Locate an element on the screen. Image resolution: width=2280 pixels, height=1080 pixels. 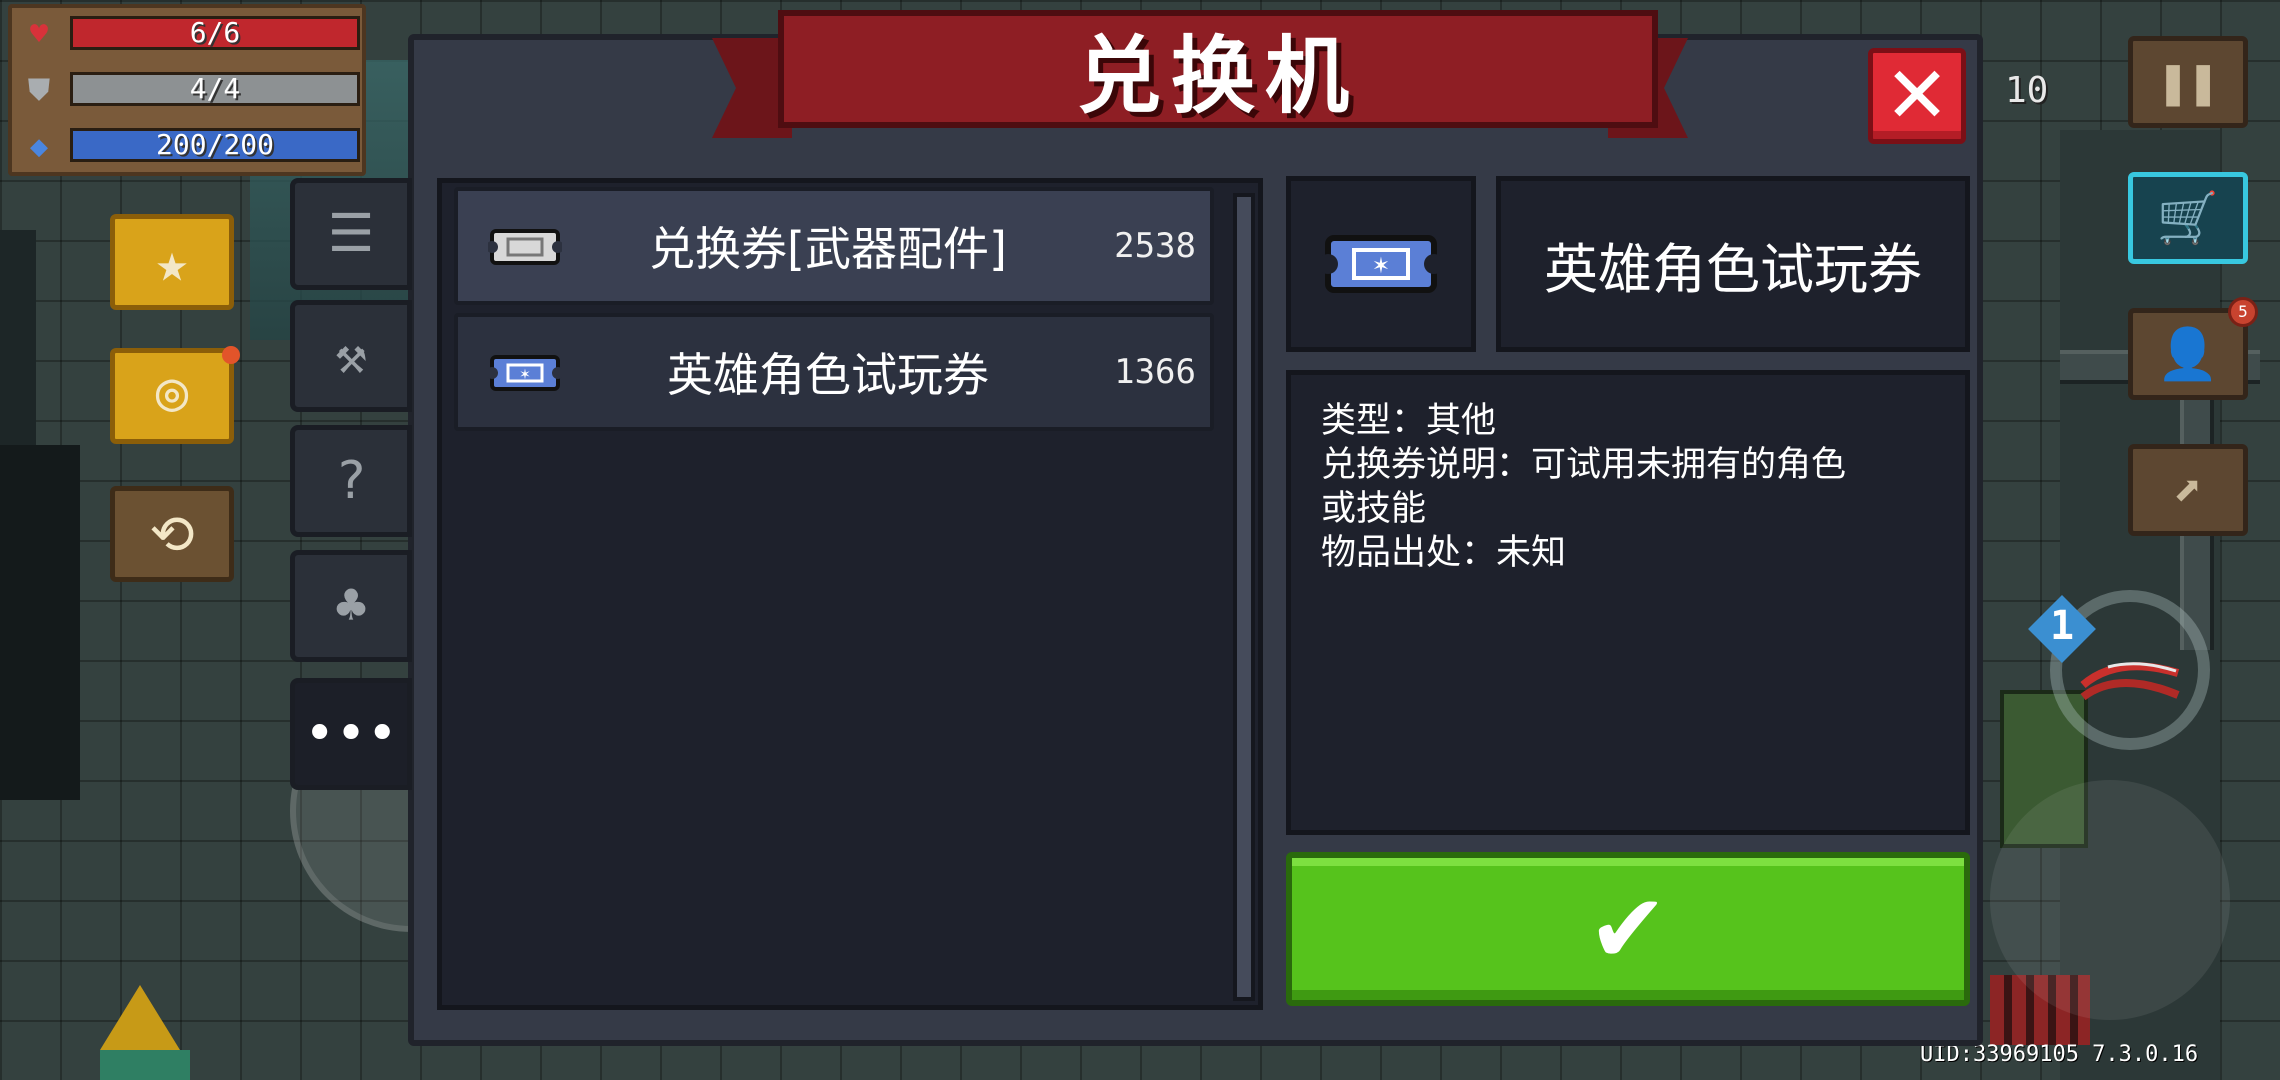
weapon-parts-ticket-icon is located at coordinates (525, 247).